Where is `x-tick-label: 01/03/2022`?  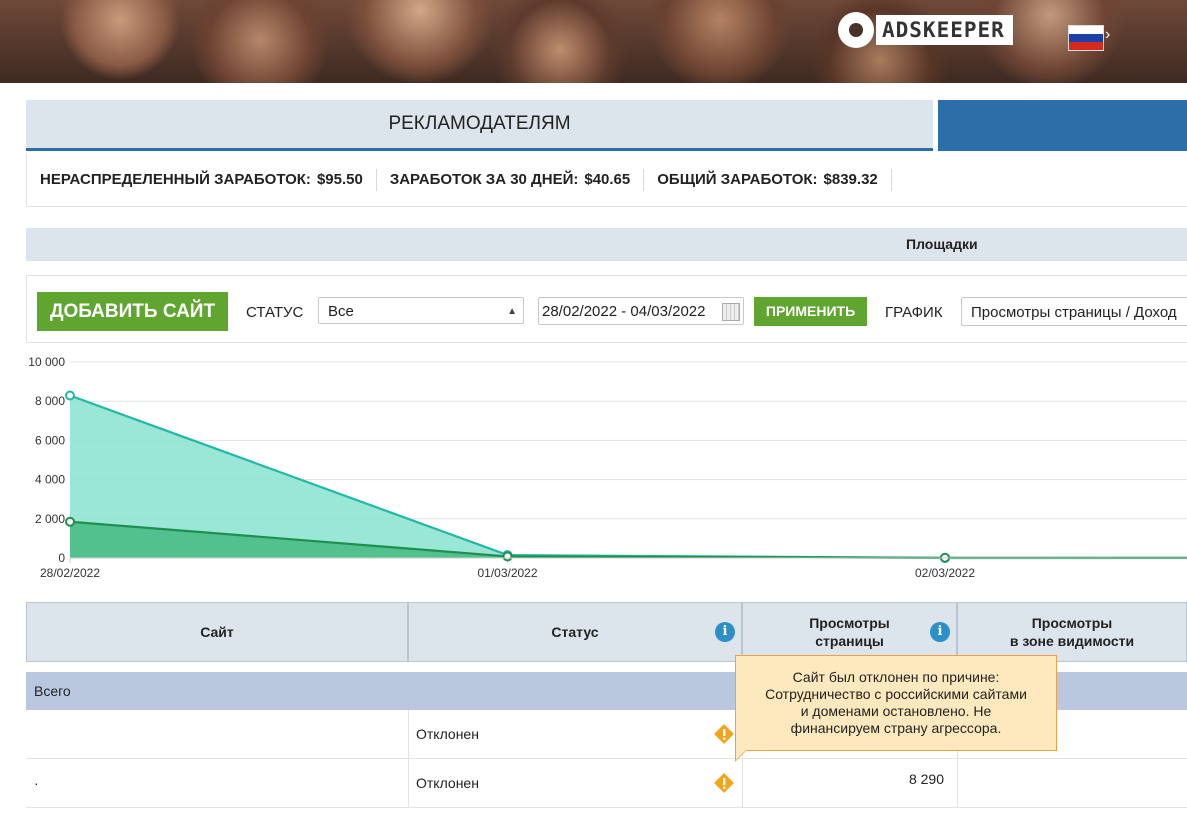
x-tick-label: 01/03/2022 is located at coordinates (507, 573).